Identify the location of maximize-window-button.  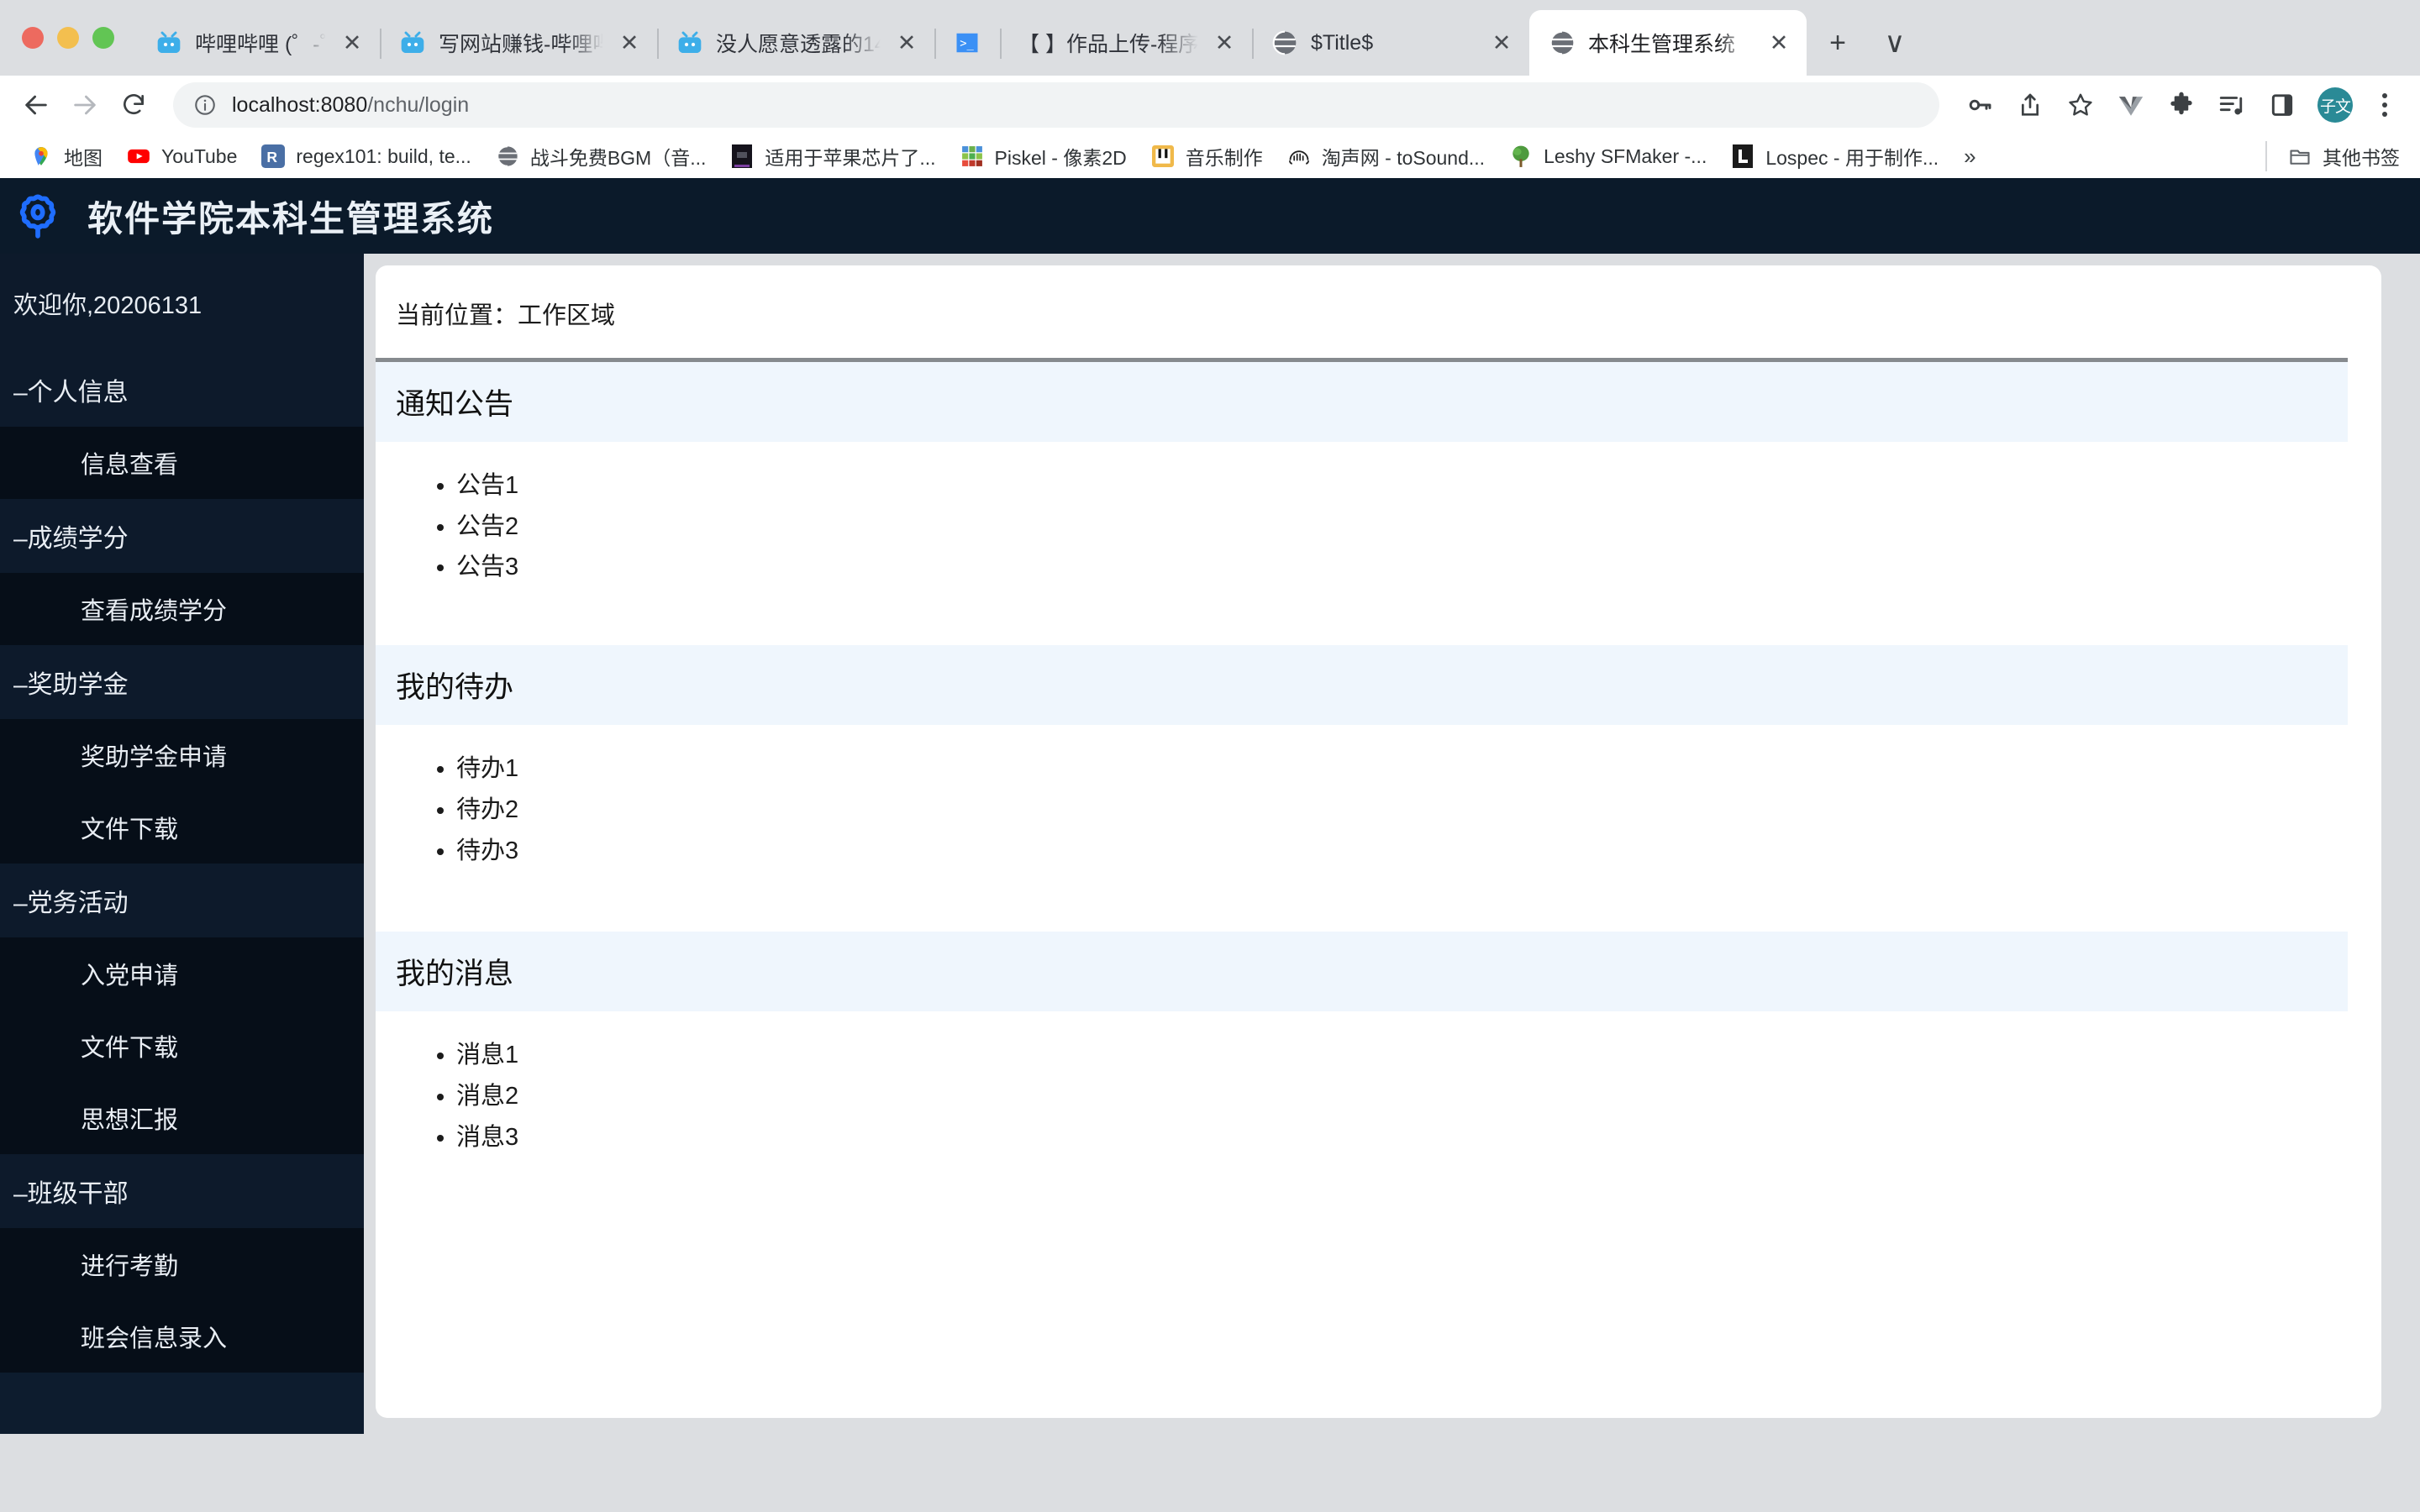
(103, 38).